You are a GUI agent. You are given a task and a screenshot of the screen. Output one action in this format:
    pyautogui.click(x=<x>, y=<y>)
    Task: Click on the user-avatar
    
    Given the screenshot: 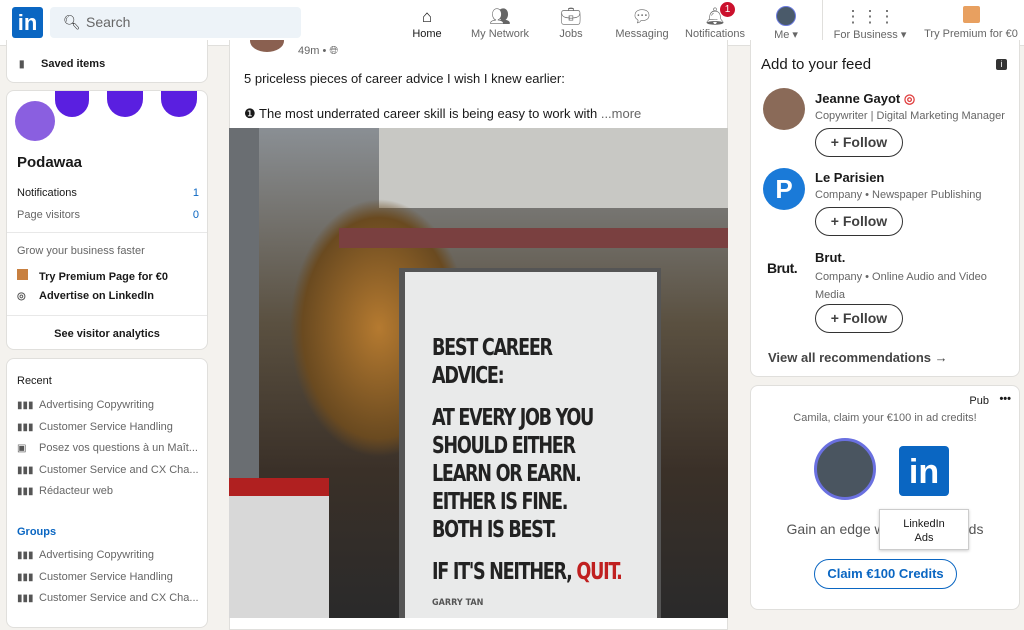 What is the action you would take?
    pyautogui.click(x=845, y=469)
    